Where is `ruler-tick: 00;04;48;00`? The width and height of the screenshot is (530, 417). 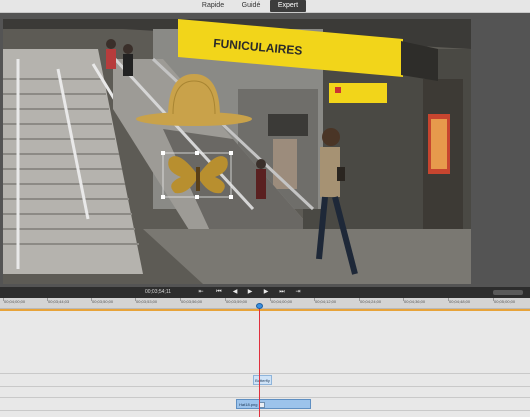 ruler-tick: 00;04;48;00 is located at coordinates (460, 301).